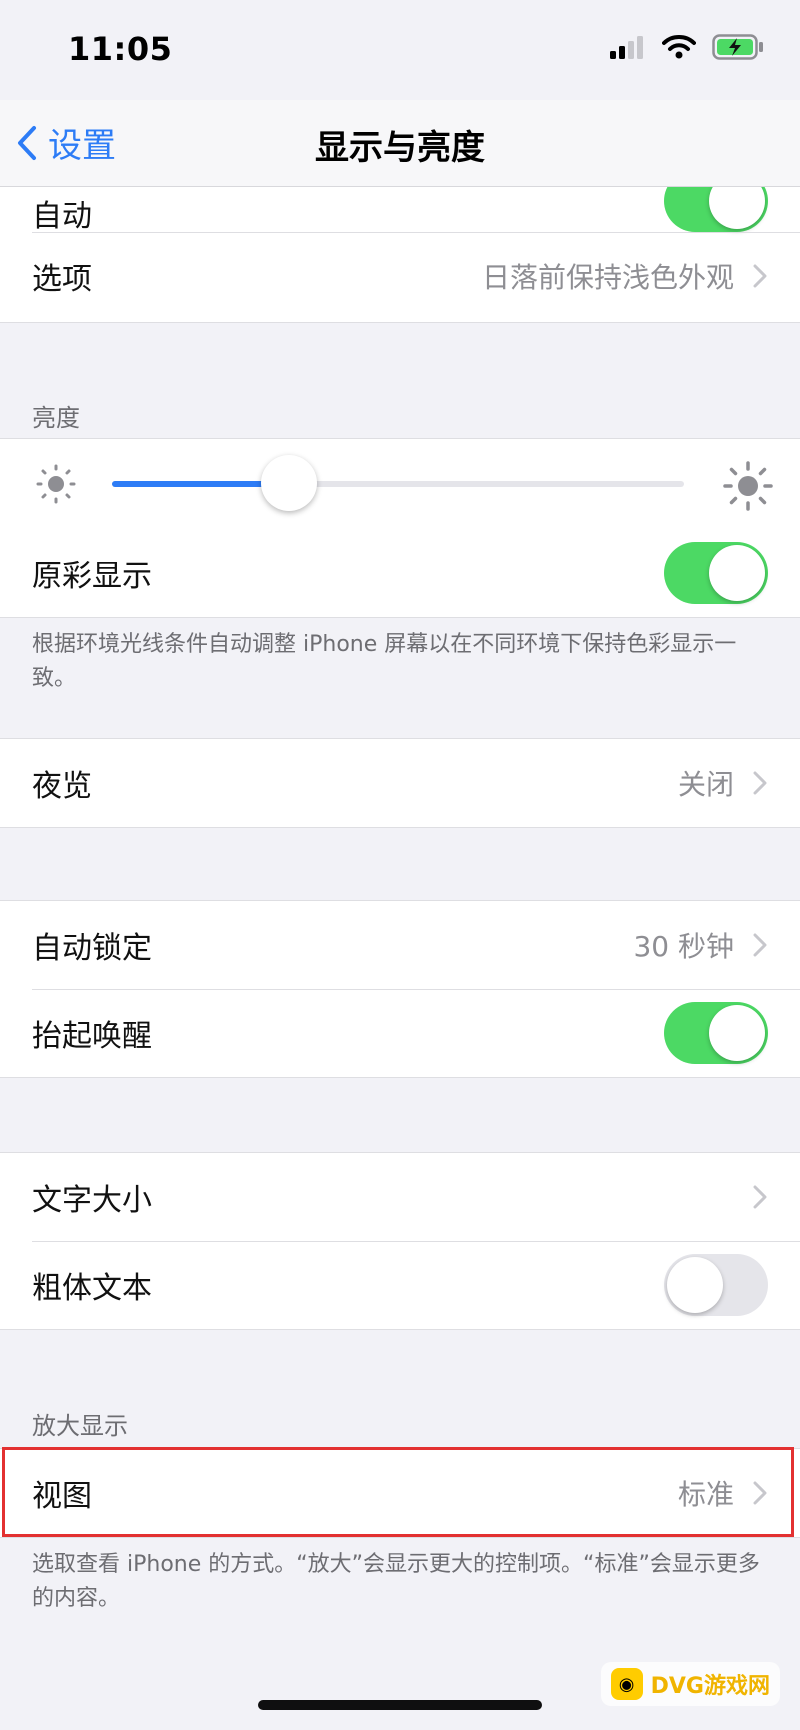  I want to click on status-icons, so click(687, 47).